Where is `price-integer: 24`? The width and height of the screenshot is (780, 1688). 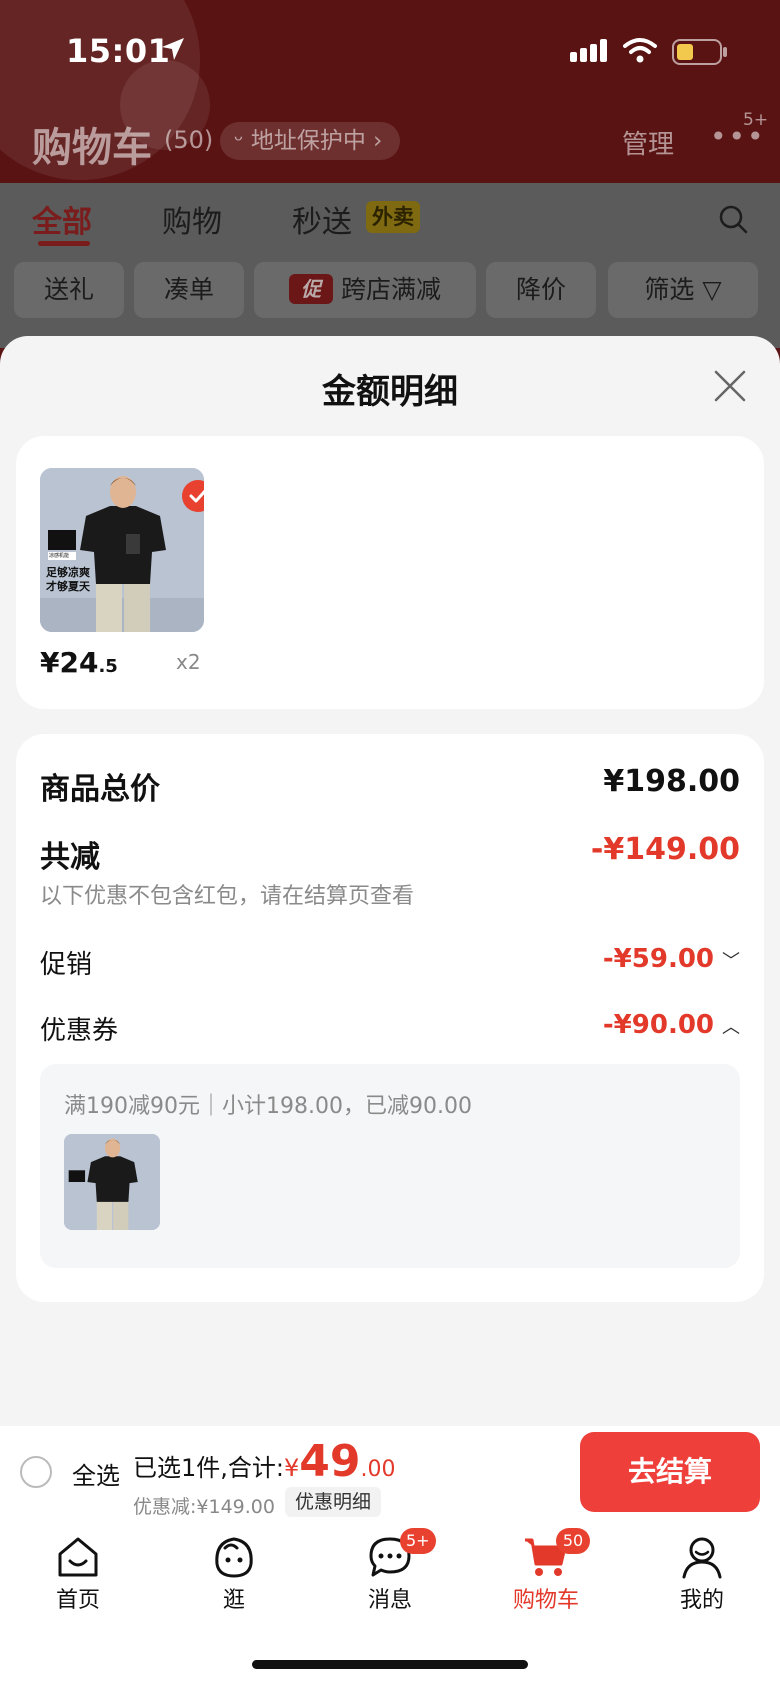 price-integer: 24 is located at coordinates (79, 662).